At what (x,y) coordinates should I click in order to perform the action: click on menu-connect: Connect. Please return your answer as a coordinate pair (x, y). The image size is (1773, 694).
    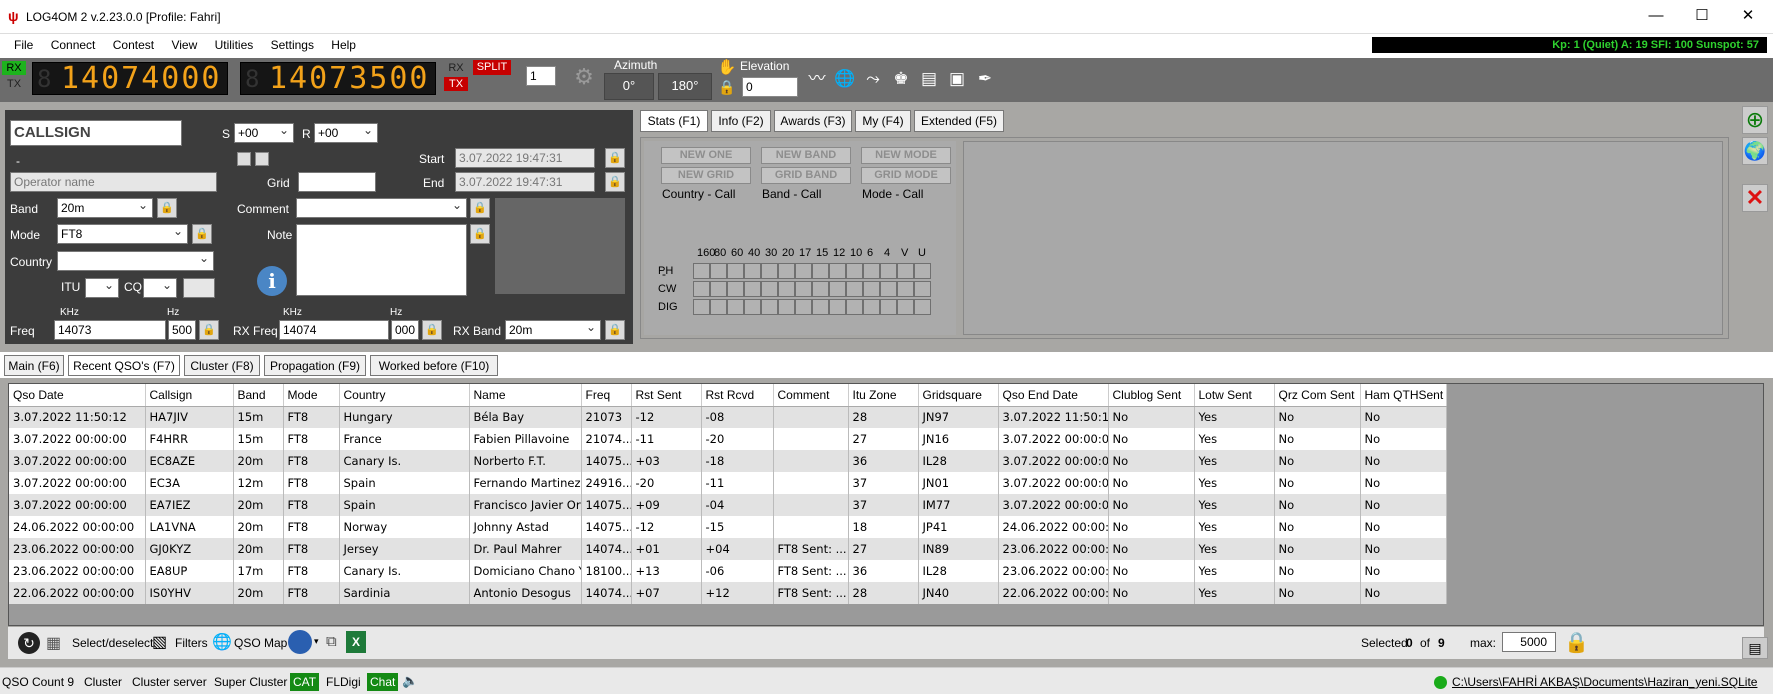
    Looking at the image, I should click on (74, 43).